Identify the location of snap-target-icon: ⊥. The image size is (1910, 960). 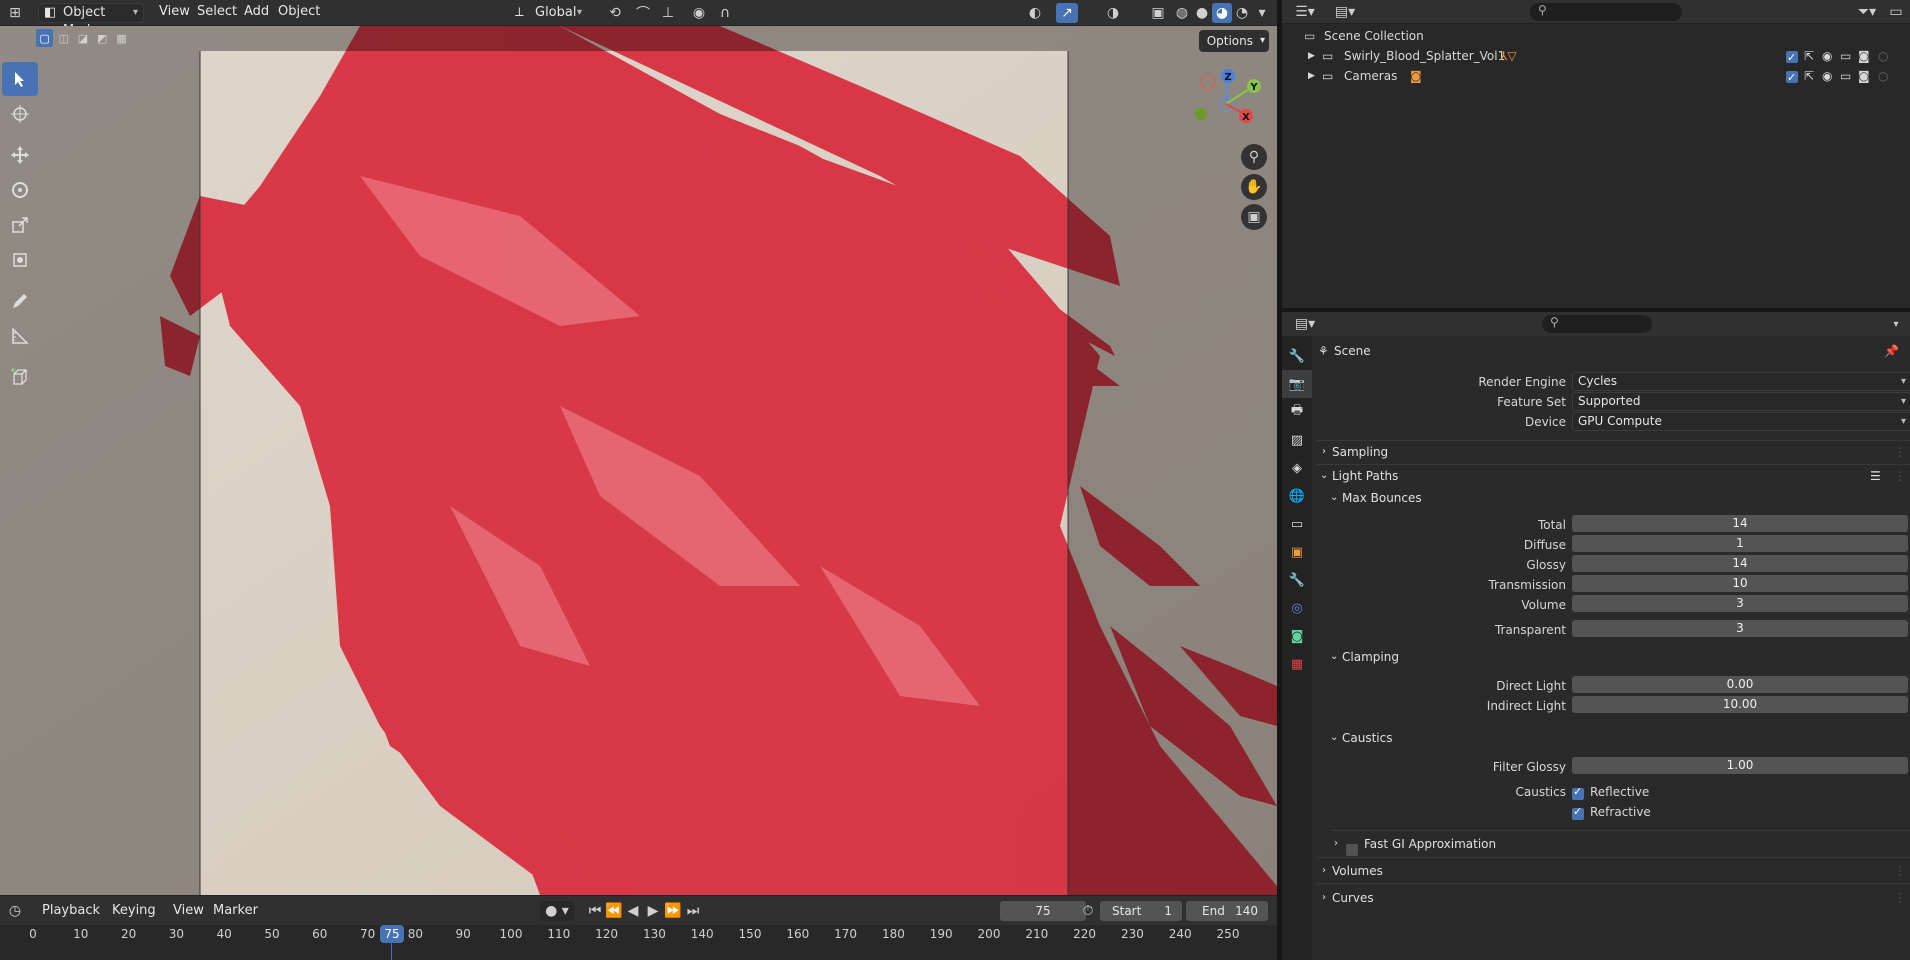
(668, 13).